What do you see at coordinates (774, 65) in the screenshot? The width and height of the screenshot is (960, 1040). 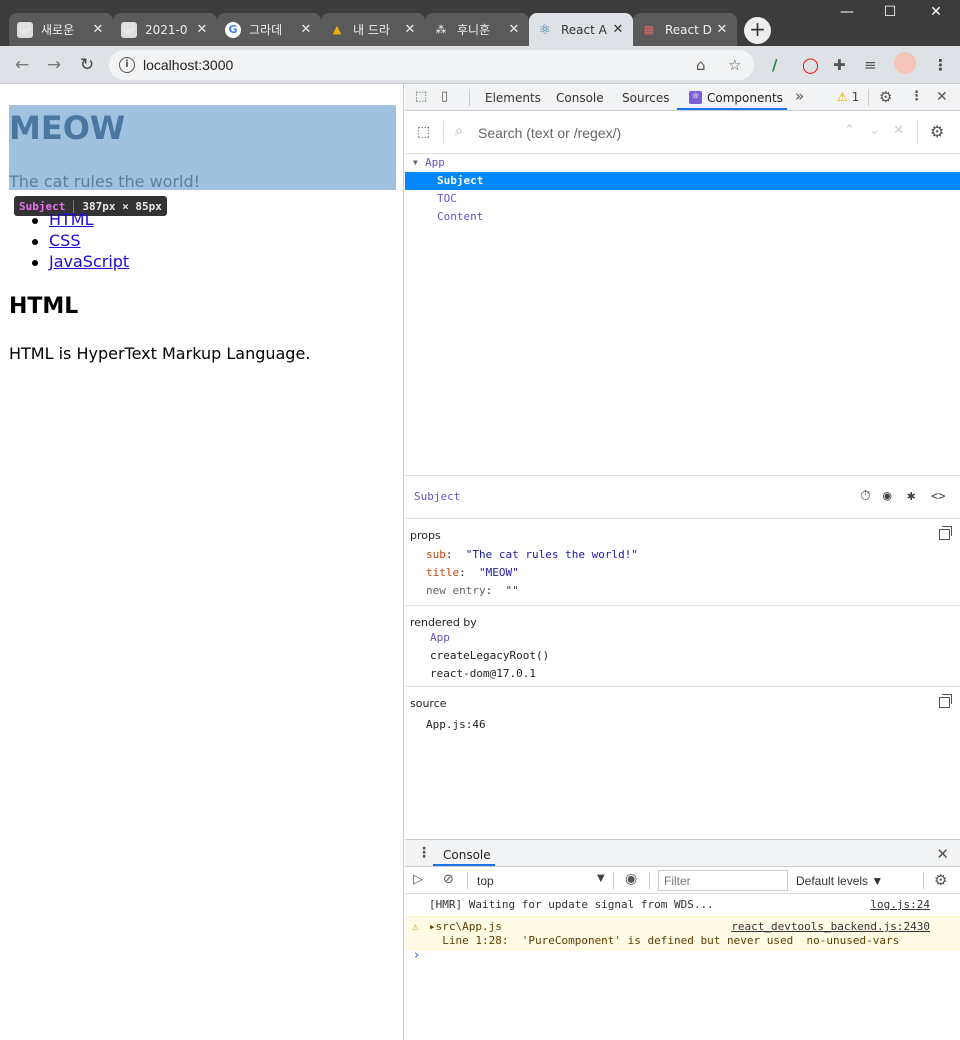 I see `extension-pen-icon: /` at bounding box center [774, 65].